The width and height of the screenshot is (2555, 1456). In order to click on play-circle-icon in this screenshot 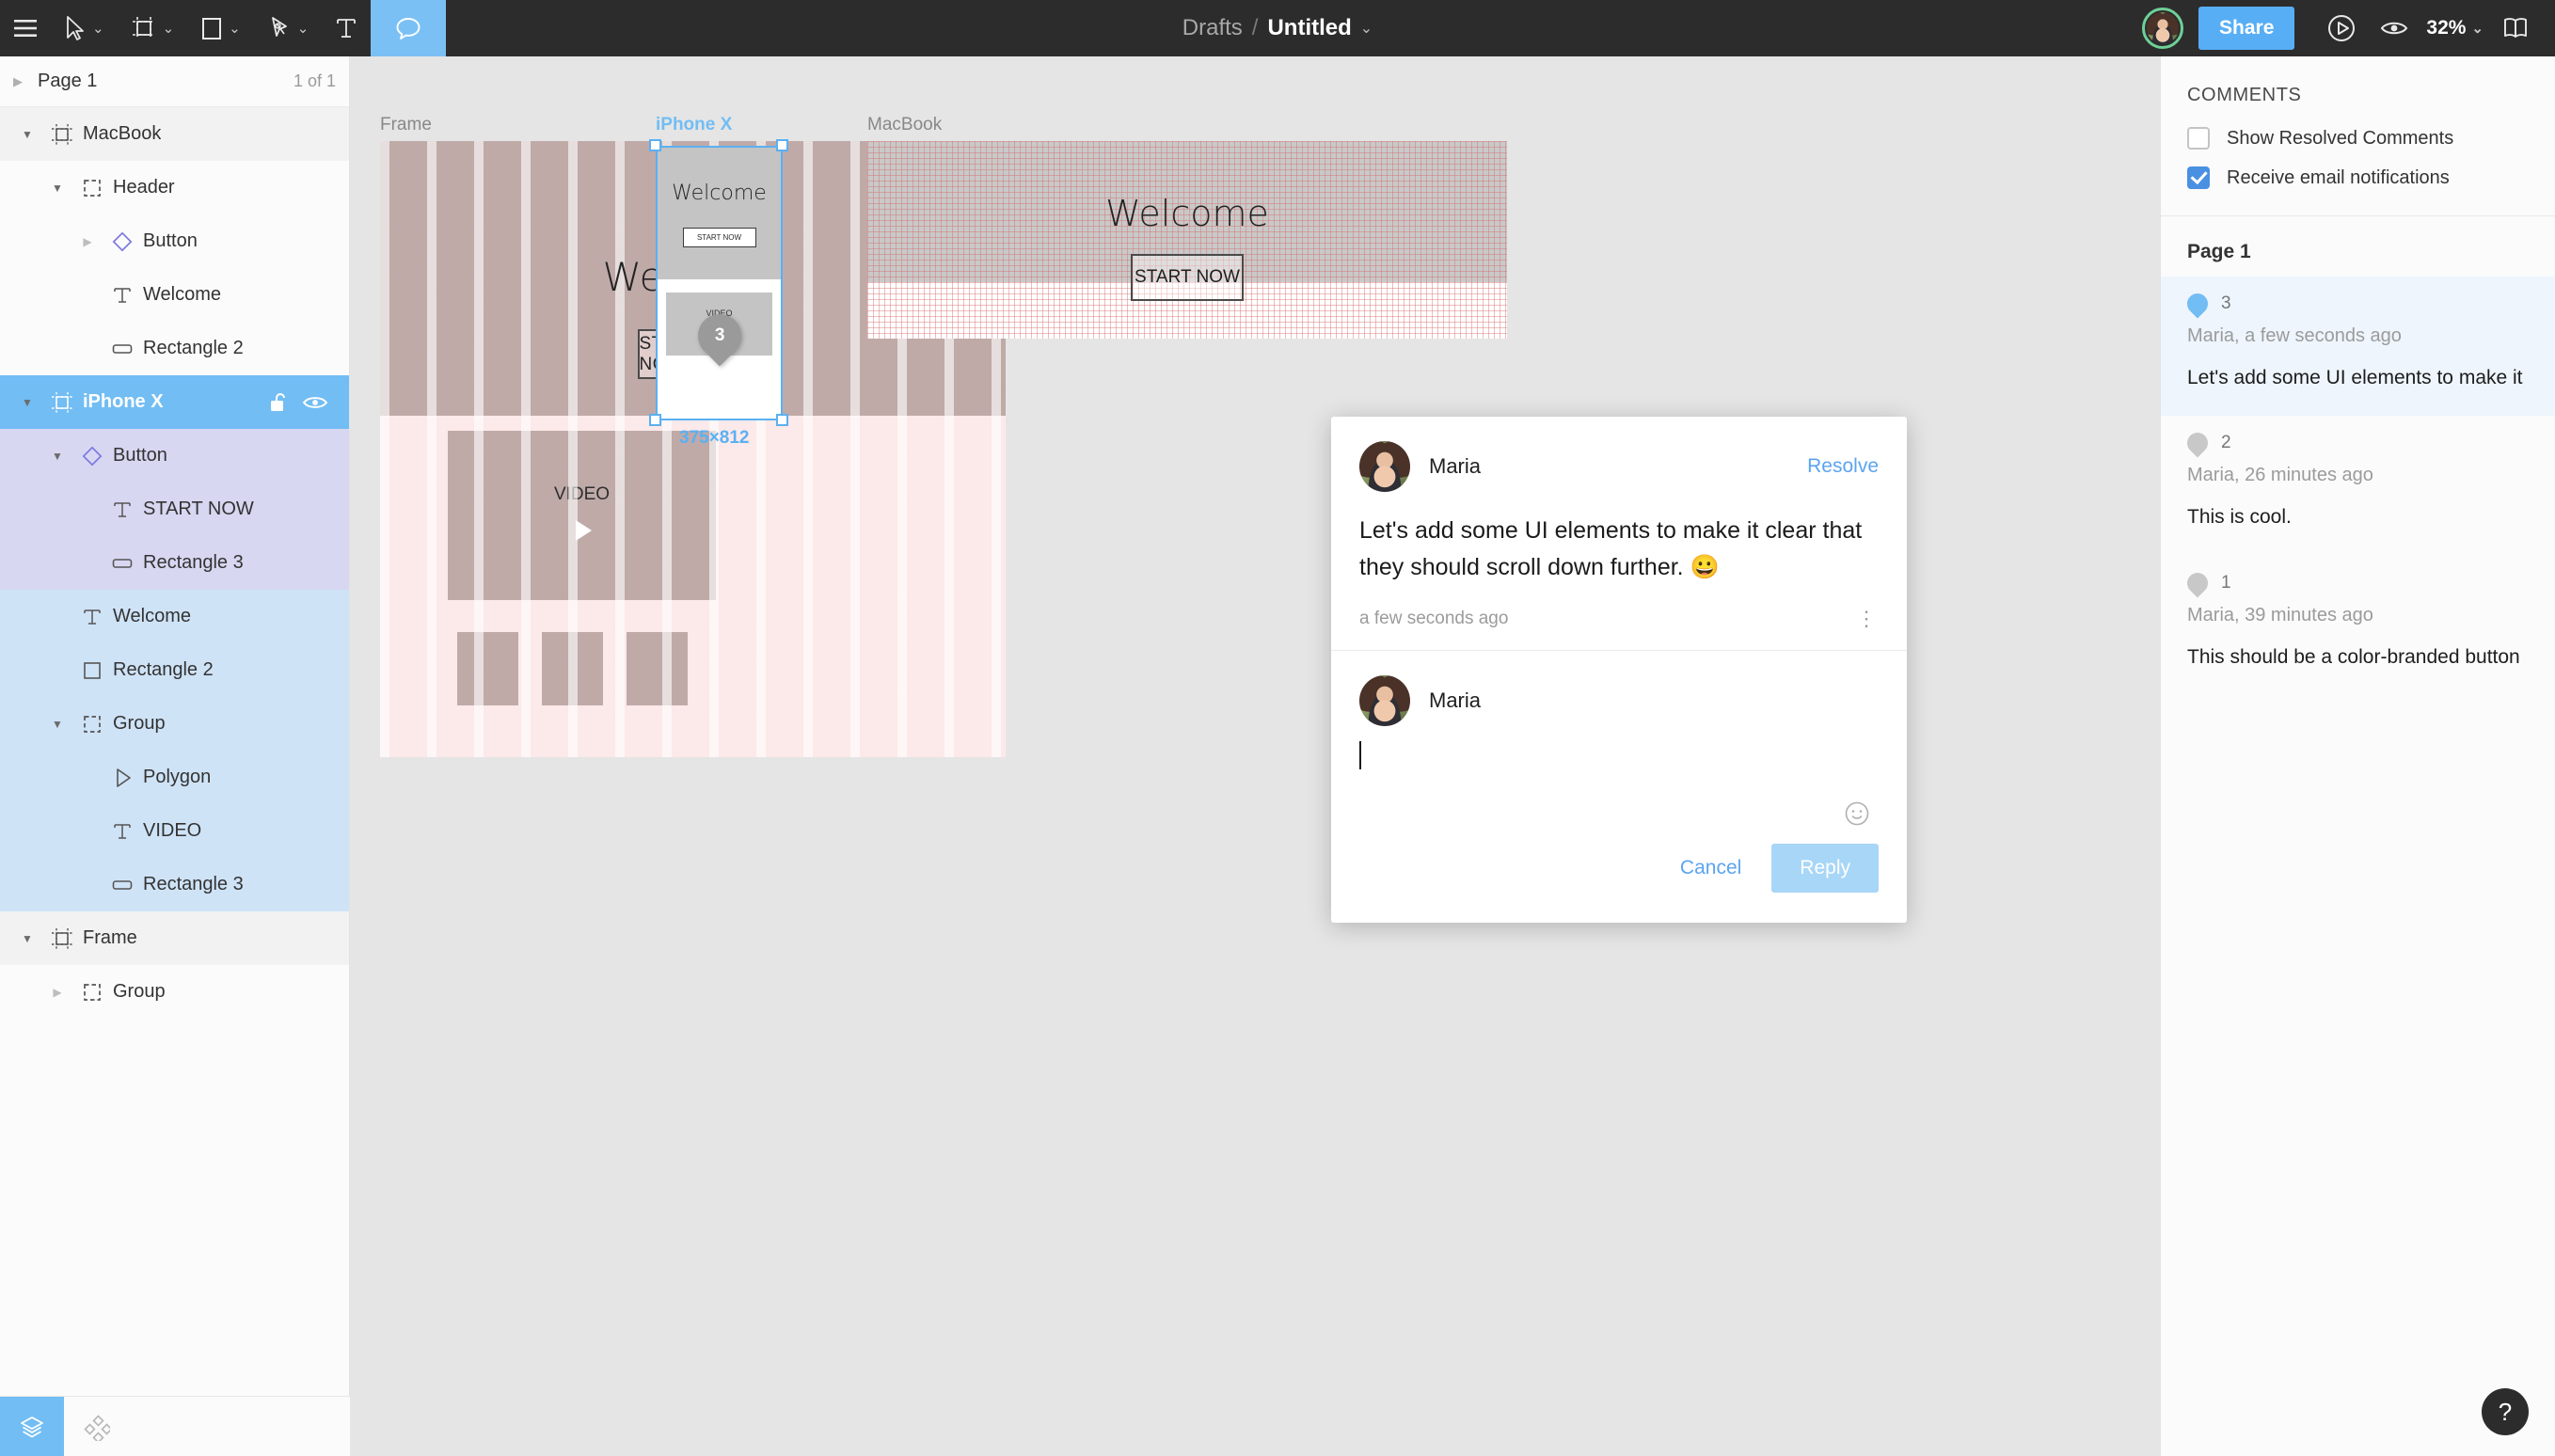, I will do `click(2342, 28)`.